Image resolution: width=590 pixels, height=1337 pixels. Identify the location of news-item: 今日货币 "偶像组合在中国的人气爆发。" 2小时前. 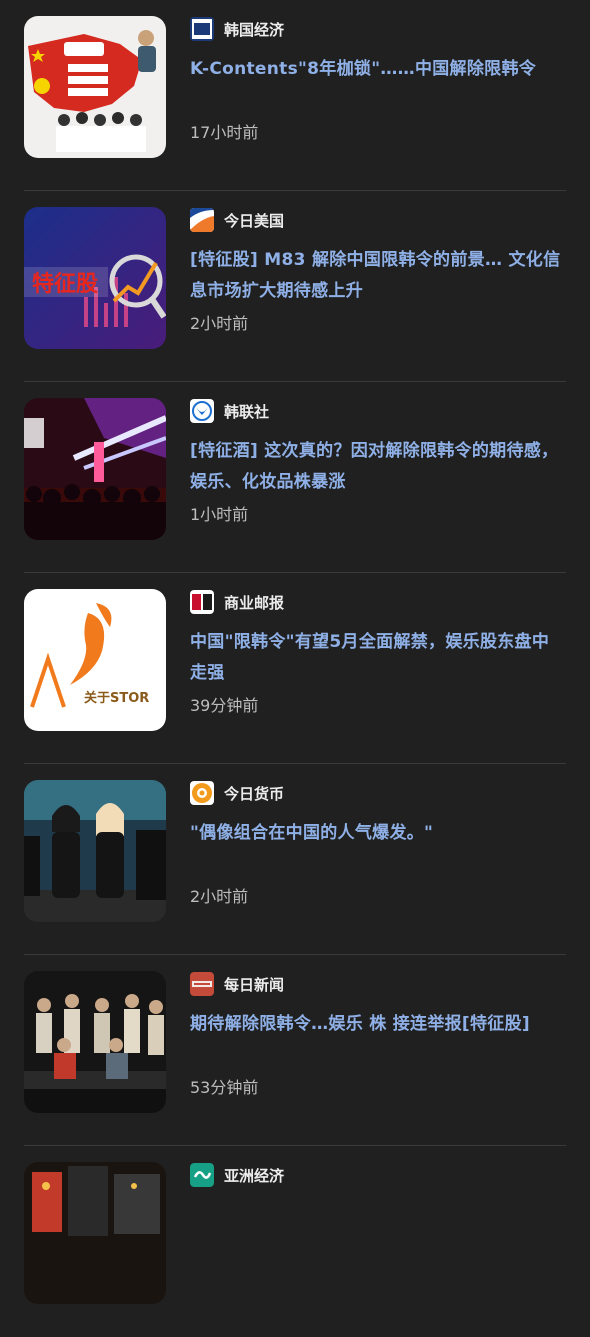
(295, 859).